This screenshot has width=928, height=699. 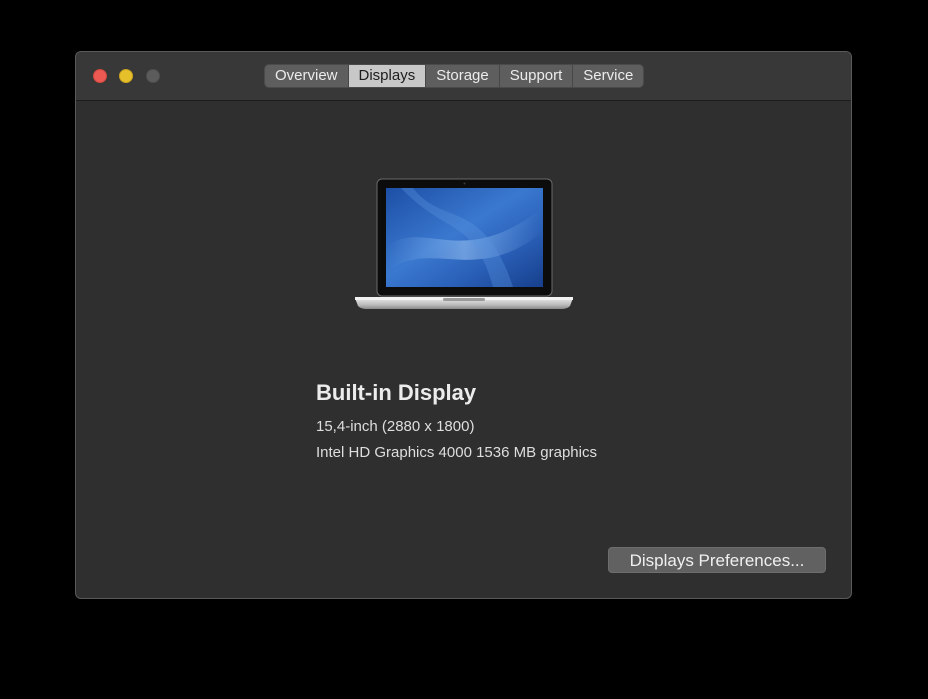 I want to click on display-name: Built-in Display, so click(x=396, y=392).